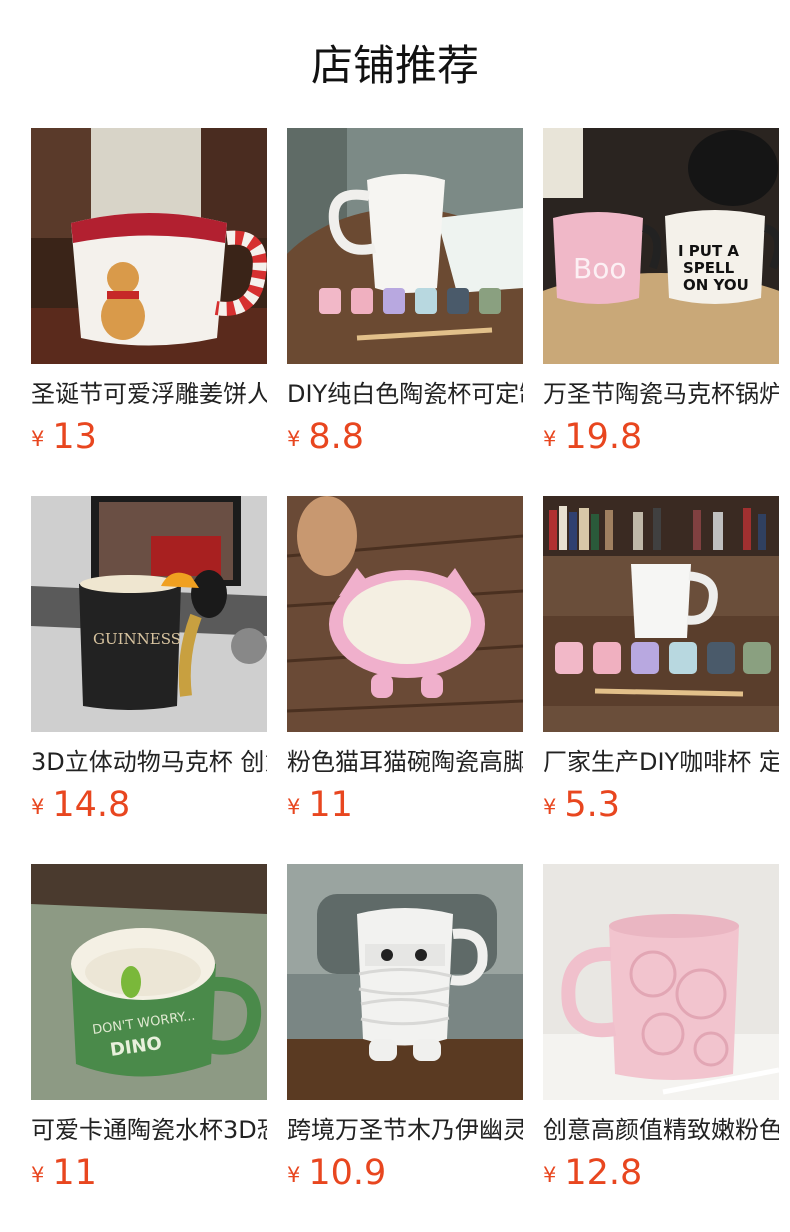 This screenshot has height=1232, width=790. What do you see at coordinates (394, 65) in the screenshot?
I see `page-title: 店铺推荐` at bounding box center [394, 65].